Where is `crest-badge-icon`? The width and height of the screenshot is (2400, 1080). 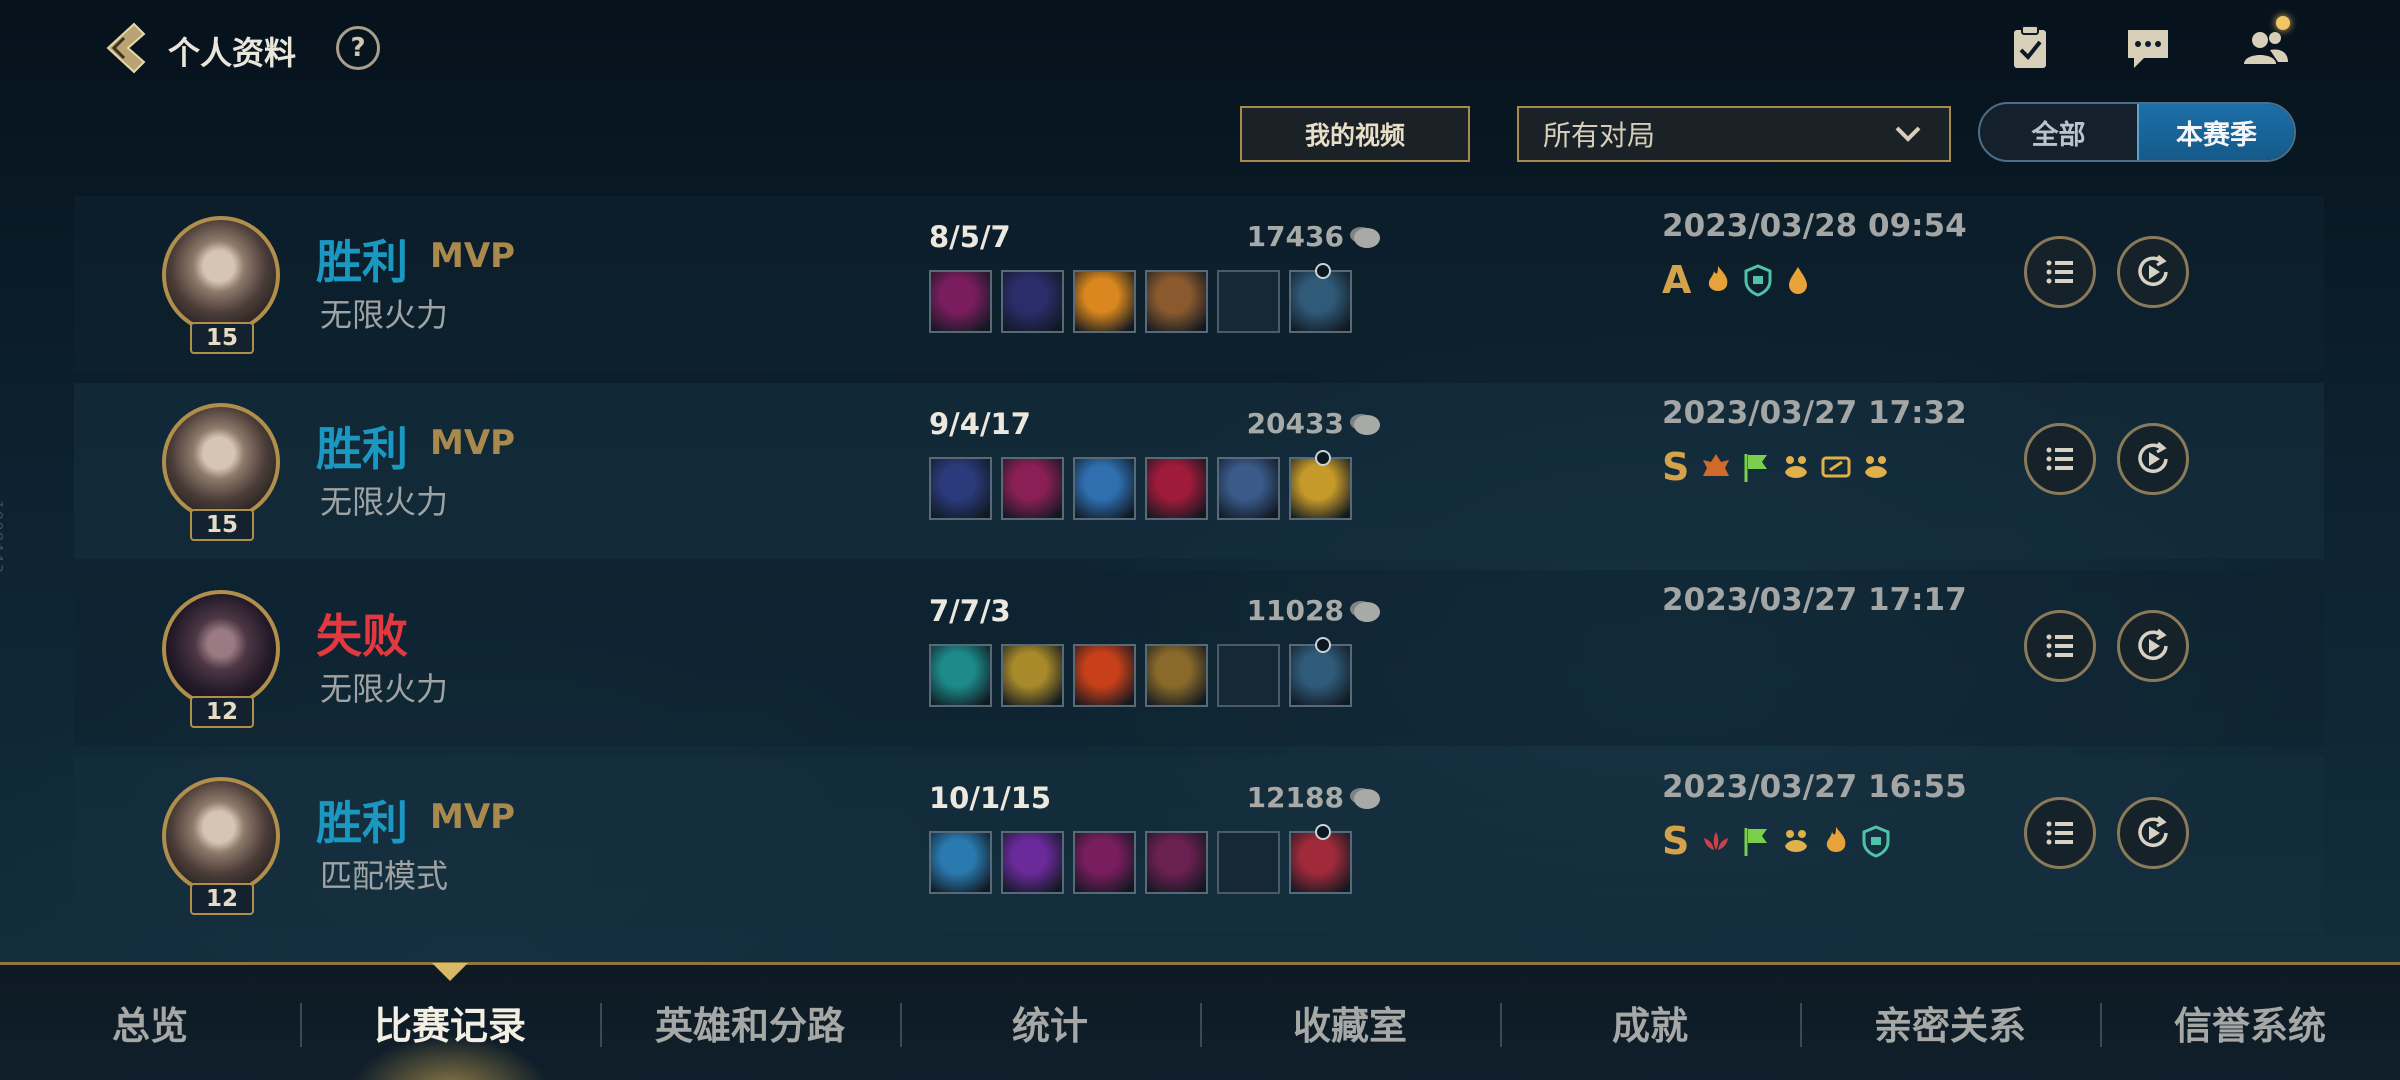
crest-badge-icon is located at coordinates (1716, 467).